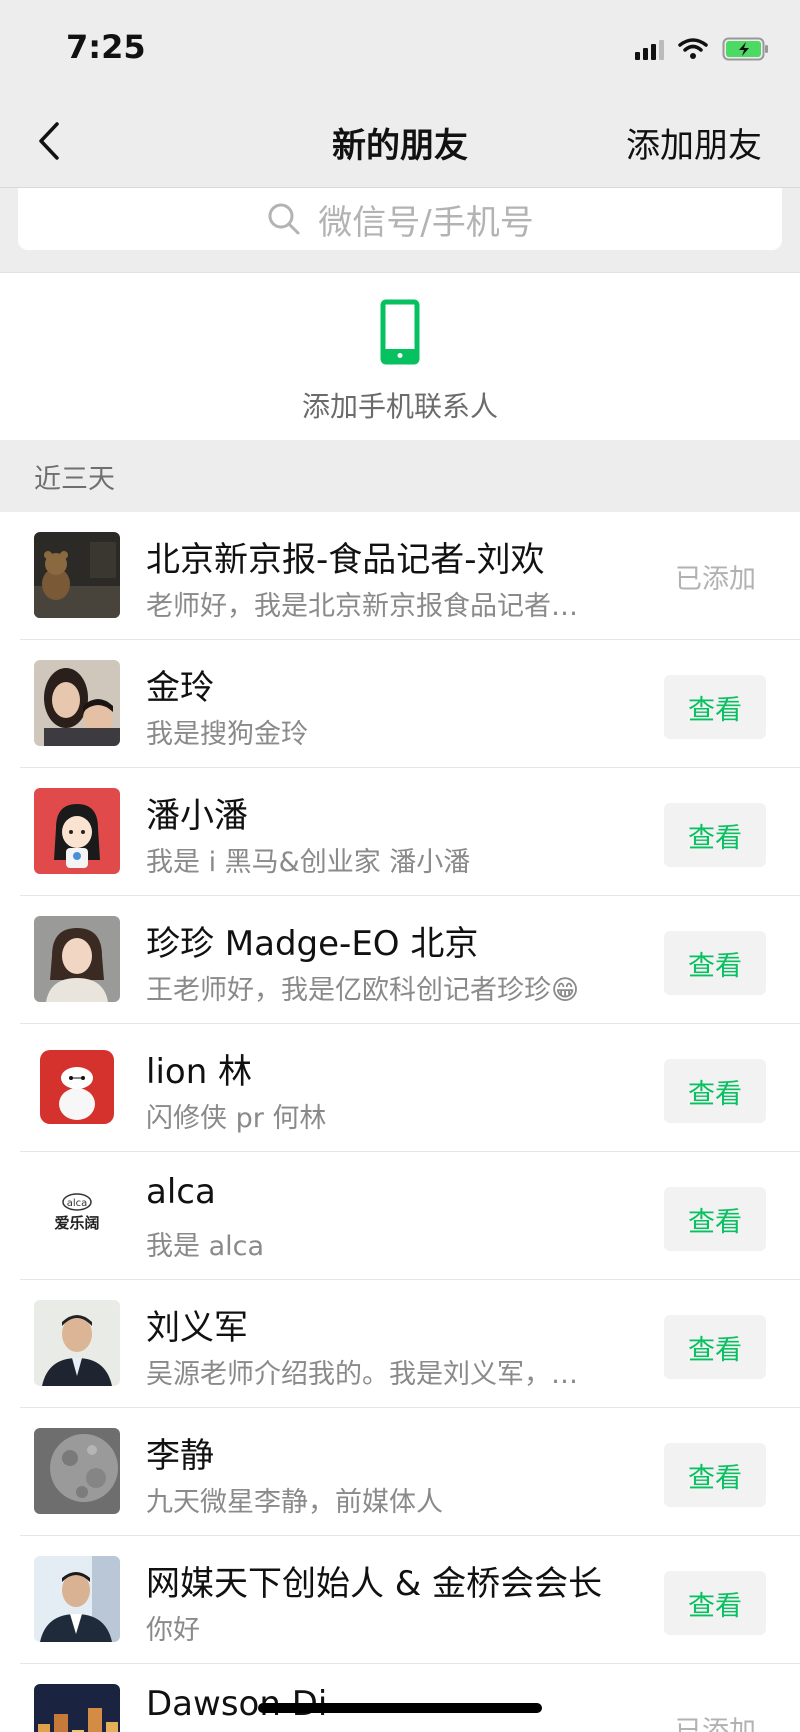 The image size is (800, 1732). What do you see at coordinates (363, 990) in the screenshot?
I see `friend-message: 王老师好，我是亿欧科创记者珍珍😁` at bounding box center [363, 990].